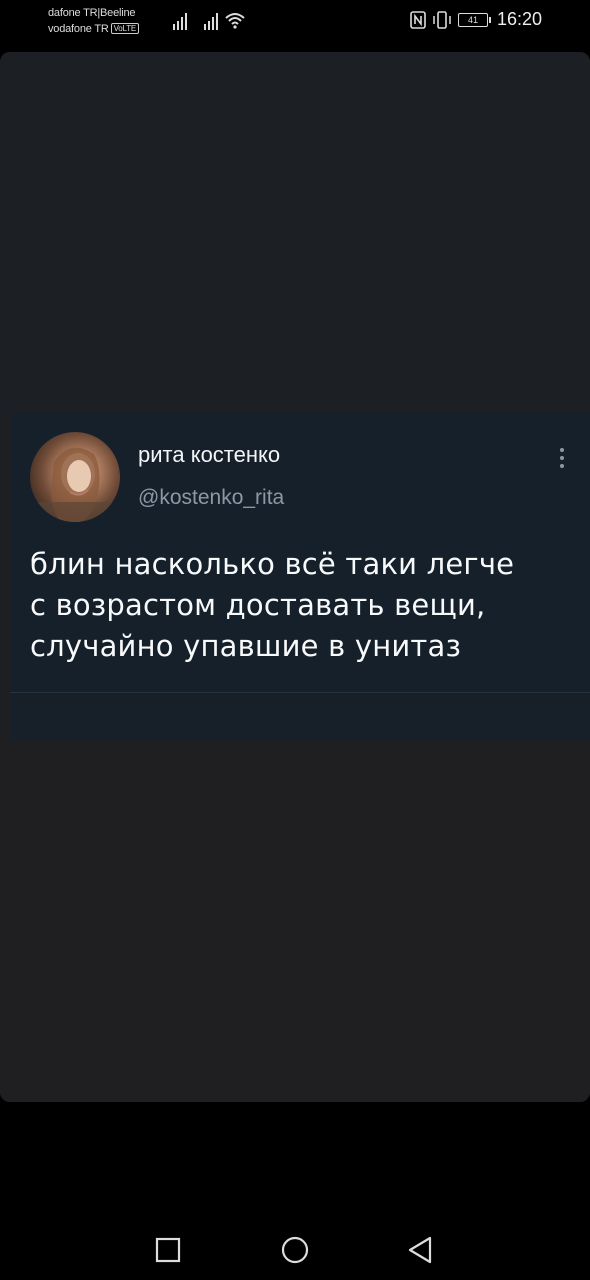 The image size is (590, 1280). What do you see at coordinates (418, 19) in the screenshot?
I see `nfc-icon` at bounding box center [418, 19].